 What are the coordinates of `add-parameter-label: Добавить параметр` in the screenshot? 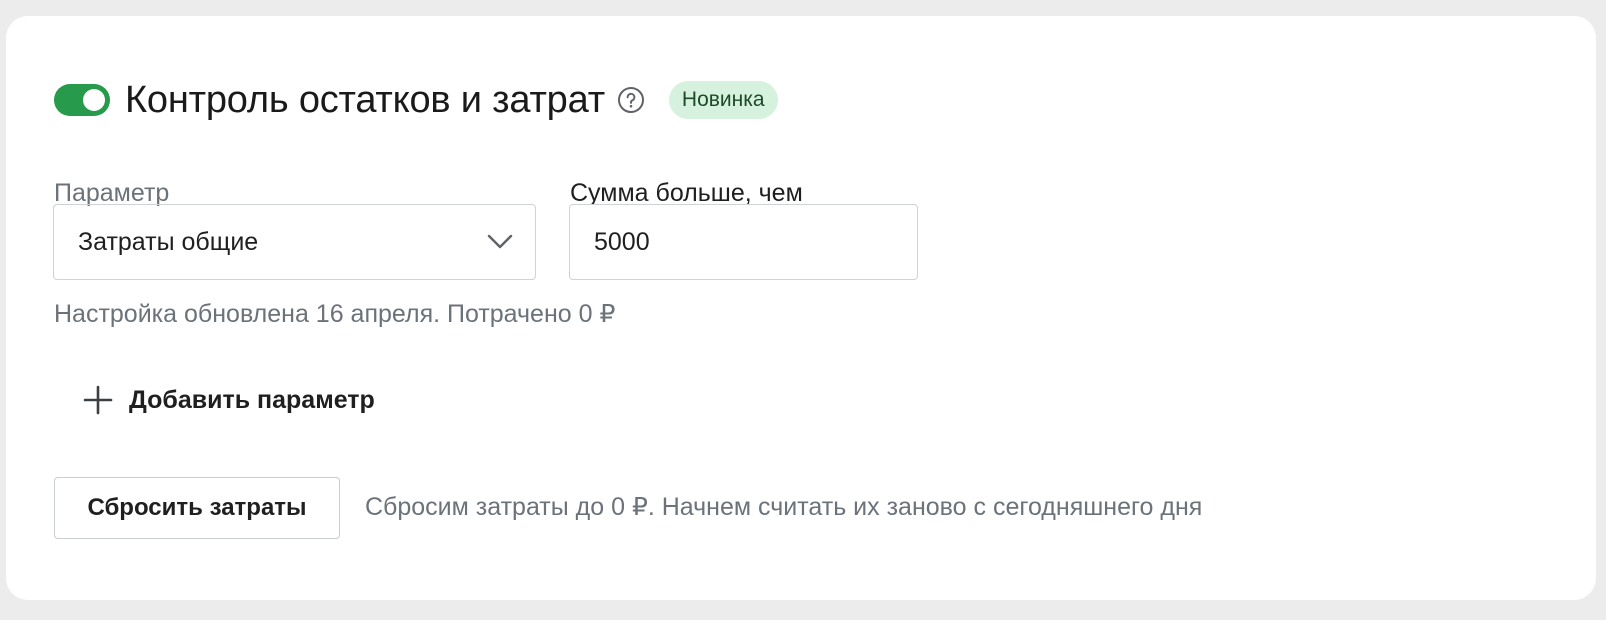 It's located at (252, 399).